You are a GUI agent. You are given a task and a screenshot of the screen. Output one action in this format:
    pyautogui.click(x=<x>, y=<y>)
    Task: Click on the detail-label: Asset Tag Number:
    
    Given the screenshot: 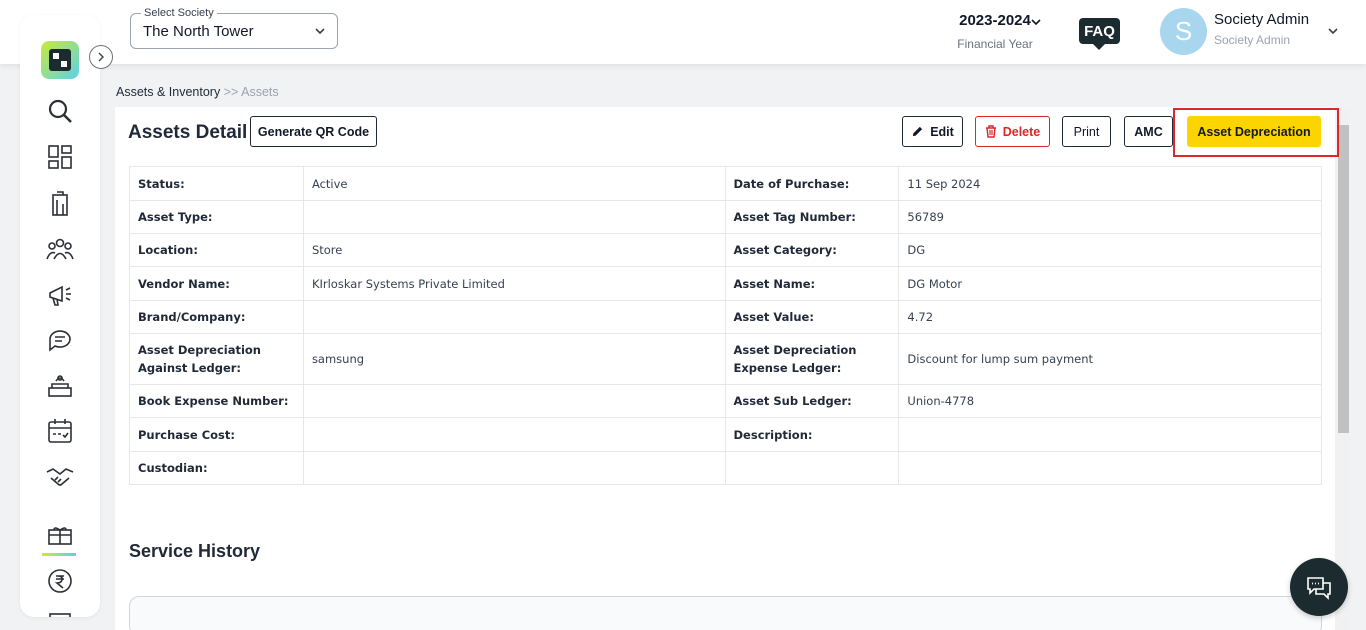 What is the action you would take?
    pyautogui.click(x=812, y=217)
    